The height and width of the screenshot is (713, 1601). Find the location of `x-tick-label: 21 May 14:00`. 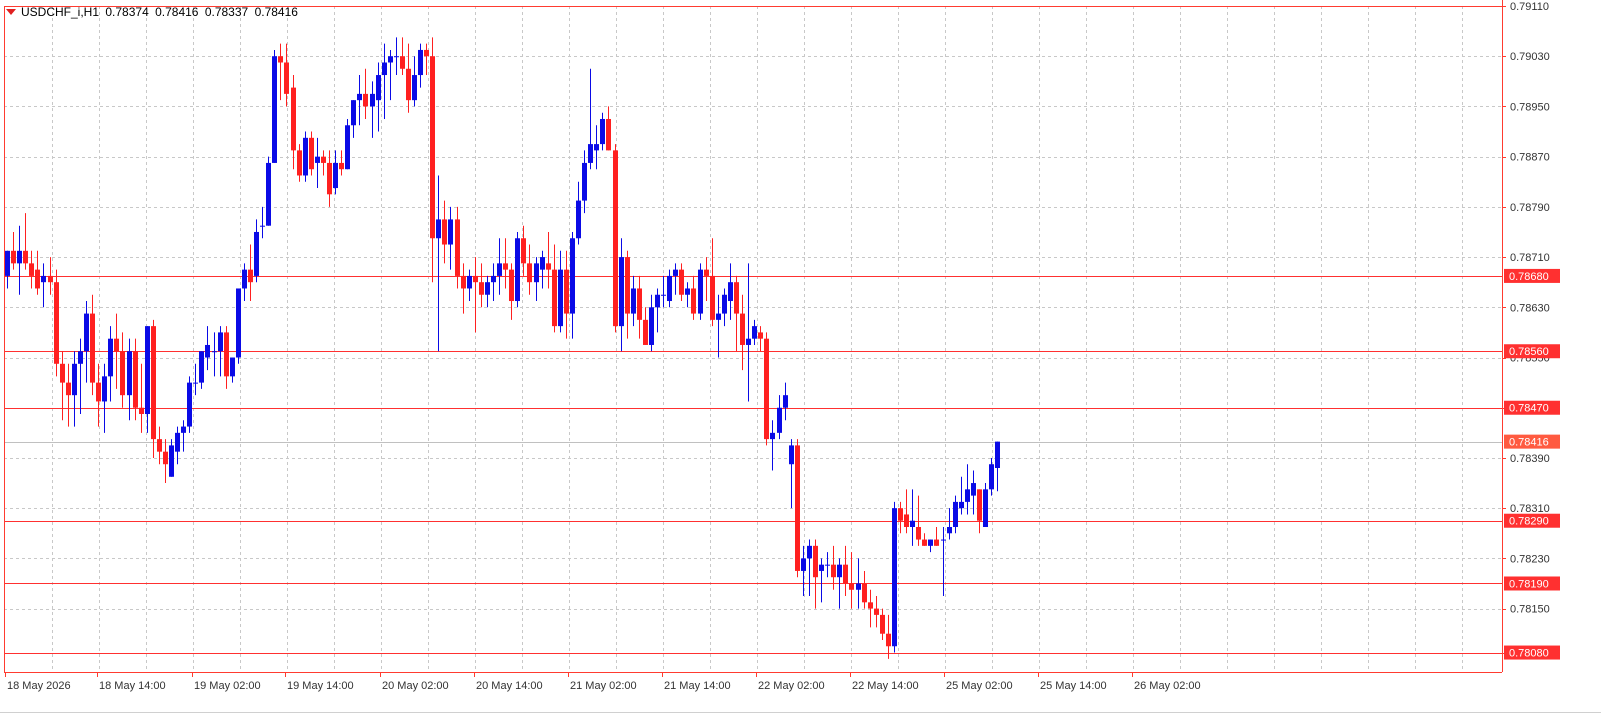

x-tick-label: 21 May 14:00 is located at coordinates (697, 686).